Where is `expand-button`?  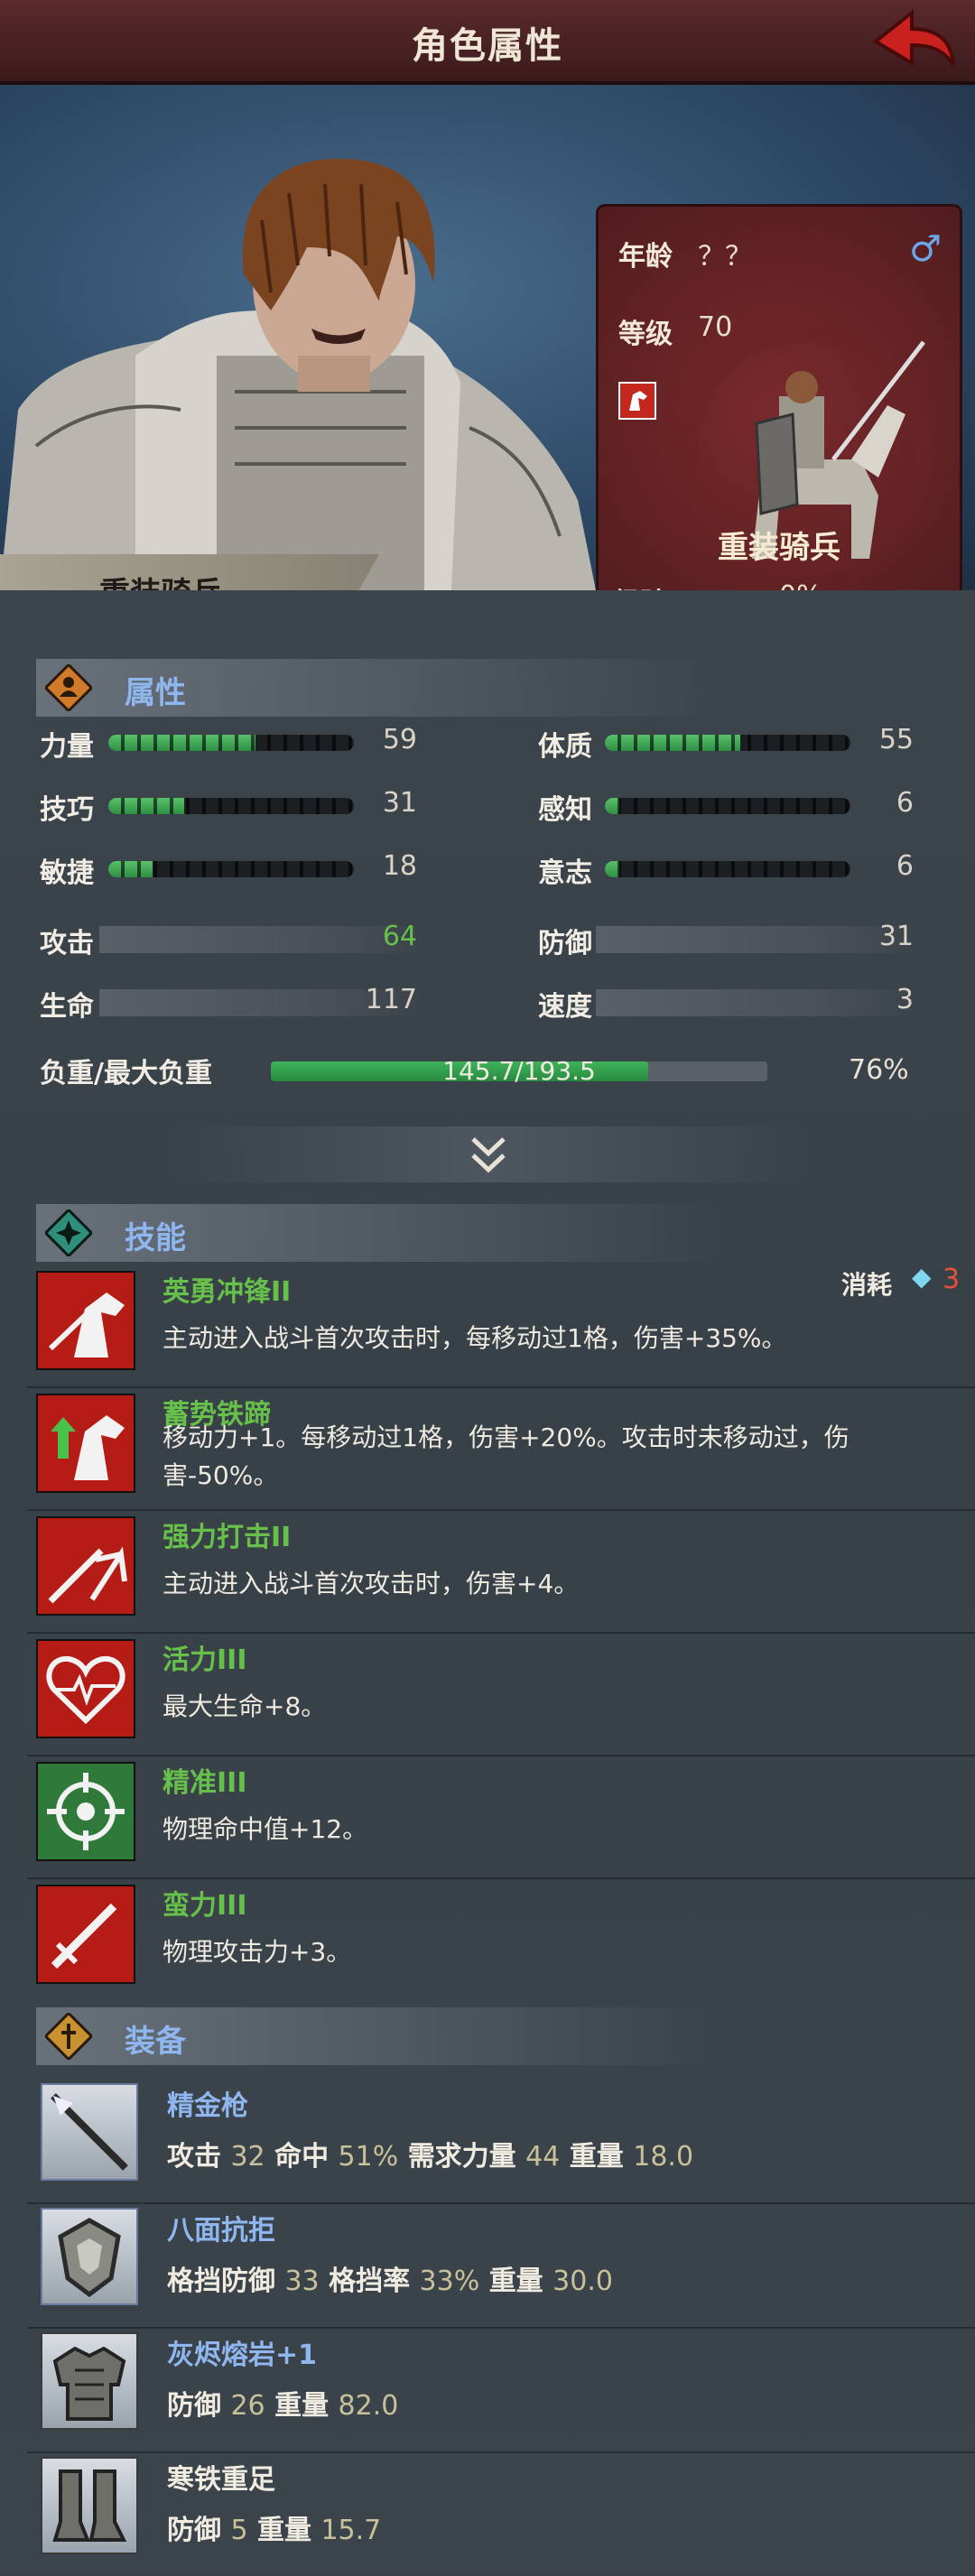 expand-button is located at coordinates (487, 1154).